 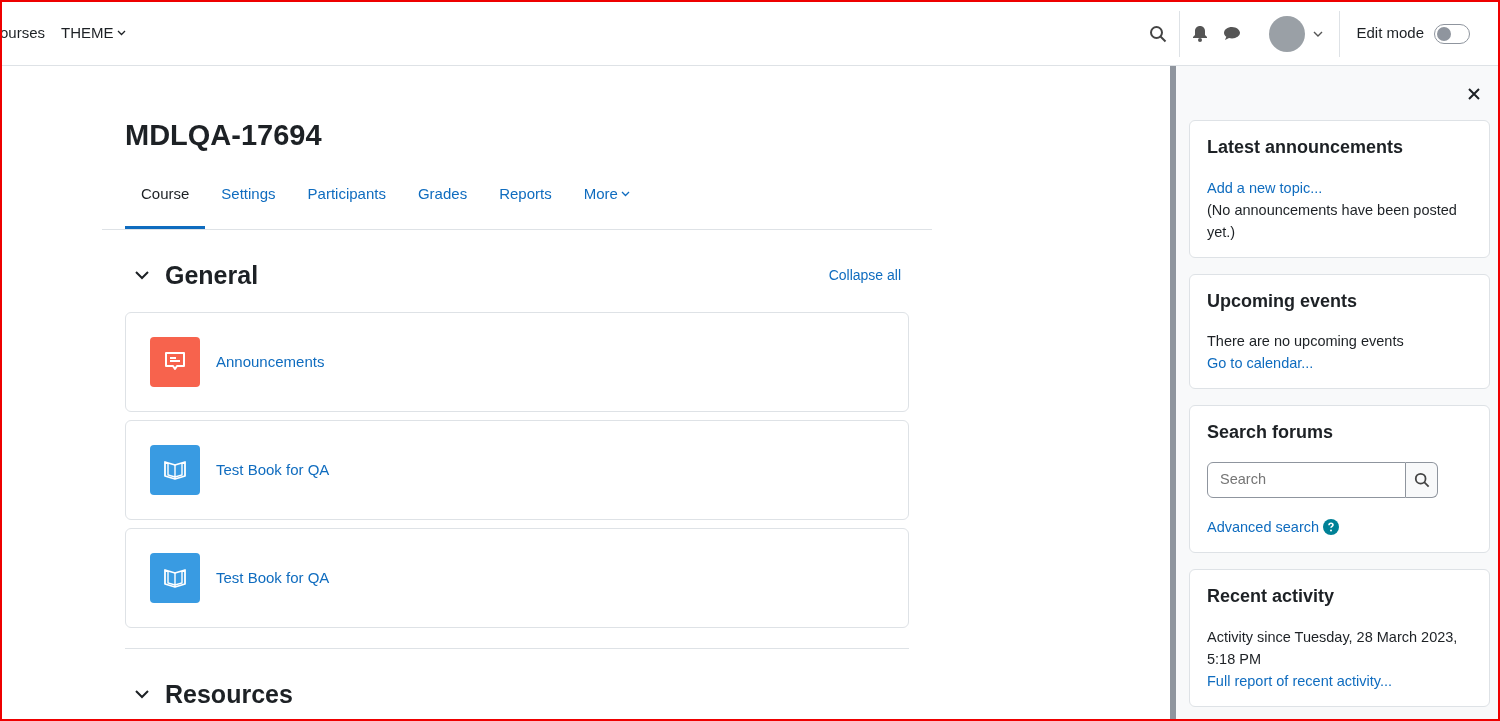 What do you see at coordinates (525, 202) in the screenshot?
I see `course-tab: Reports` at bounding box center [525, 202].